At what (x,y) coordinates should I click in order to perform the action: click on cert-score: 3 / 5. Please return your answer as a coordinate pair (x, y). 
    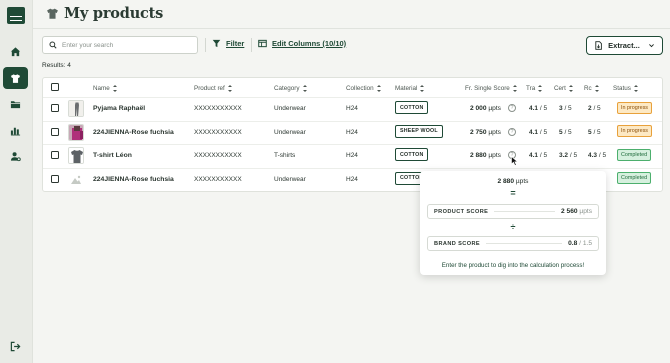
    Looking at the image, I should click on (565, 108).